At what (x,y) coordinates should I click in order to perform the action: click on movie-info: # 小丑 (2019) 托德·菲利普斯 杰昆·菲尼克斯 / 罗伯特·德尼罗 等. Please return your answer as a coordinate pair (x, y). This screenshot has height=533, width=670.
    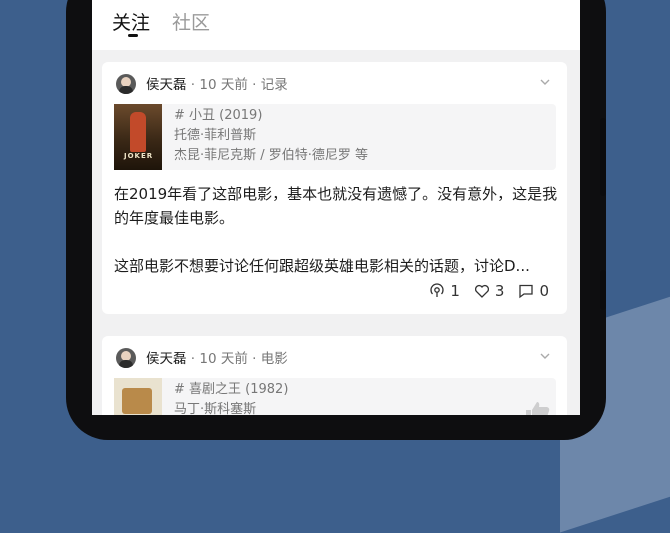
    Looking at the image, I should click on (271, 136).